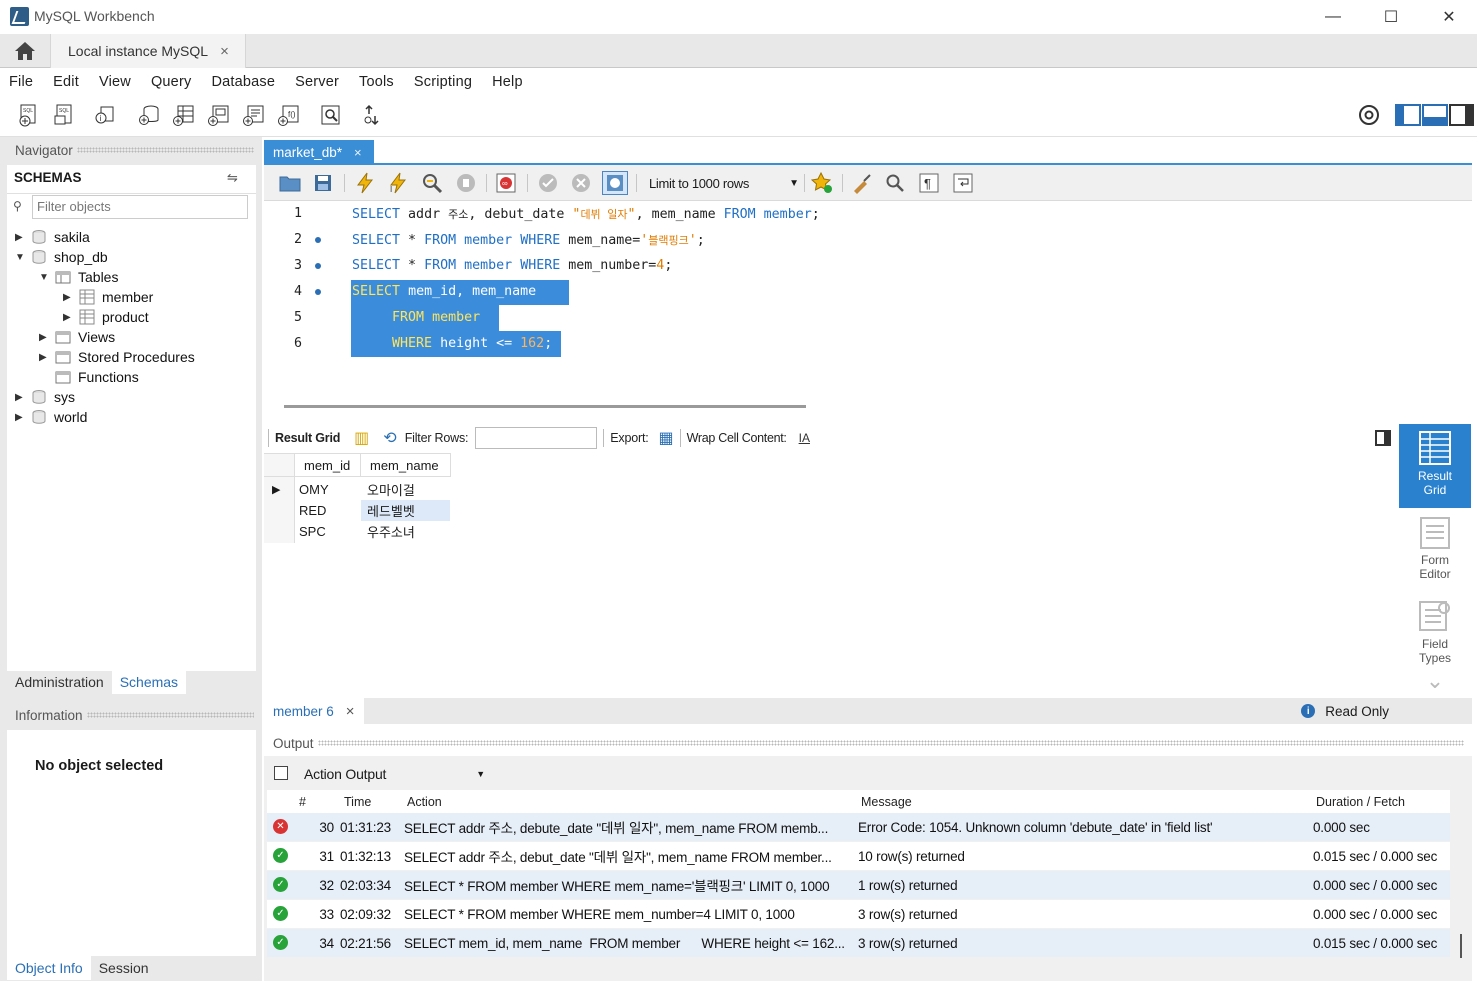  I want to click on side-form-editor-button: Form Editor, so click(1435, 551).